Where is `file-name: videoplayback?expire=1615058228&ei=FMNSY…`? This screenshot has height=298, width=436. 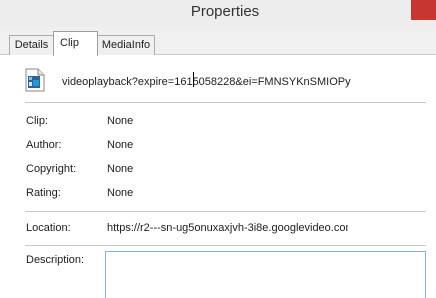 file-name: videoplayback?expire=1615058228&ei=FMNSY… is located at coordinates (206, 82).